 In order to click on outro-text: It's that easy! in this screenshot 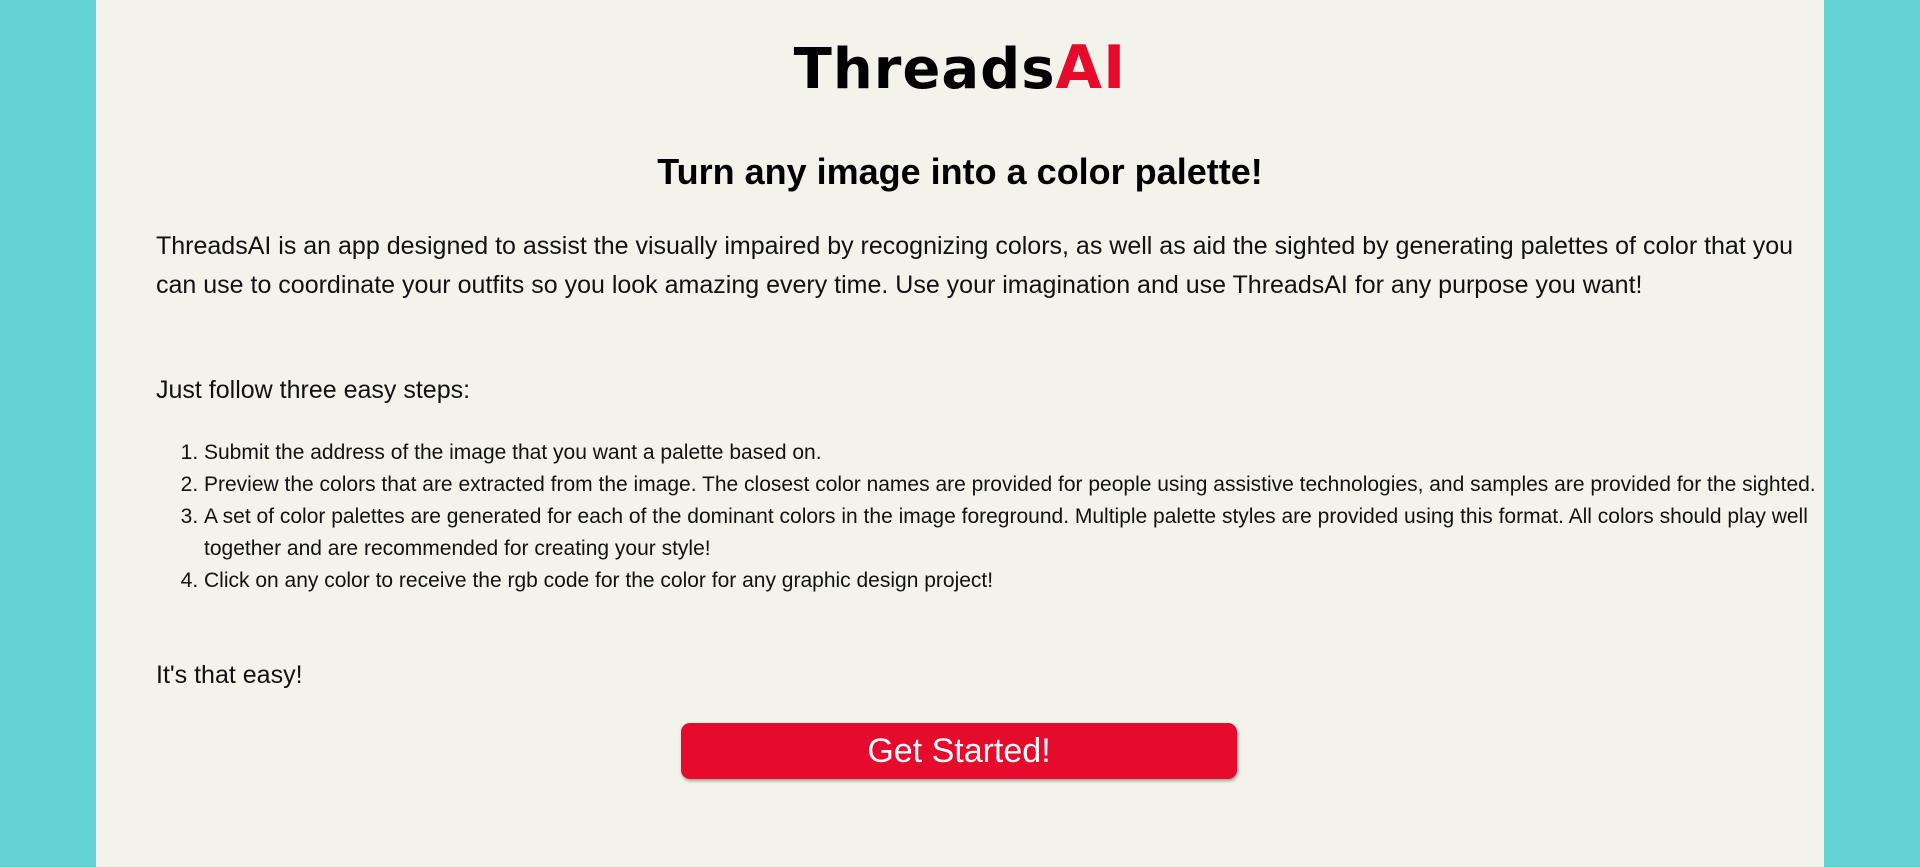, I will do `click(229, 675)`.